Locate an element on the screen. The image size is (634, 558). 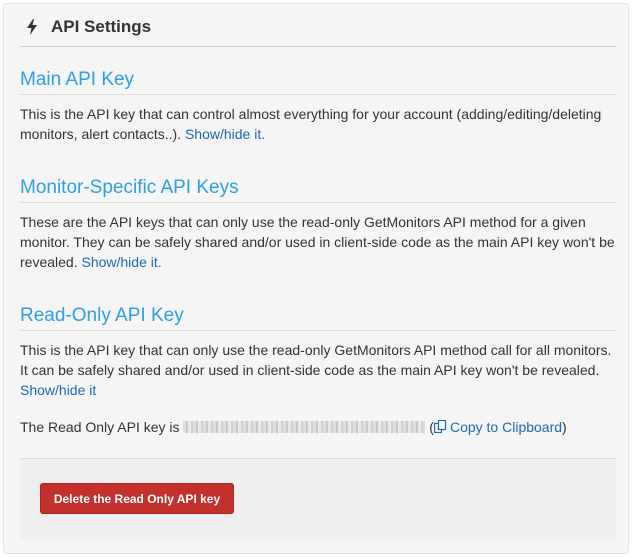
masked-api-key is located at coordinates (304, 427).